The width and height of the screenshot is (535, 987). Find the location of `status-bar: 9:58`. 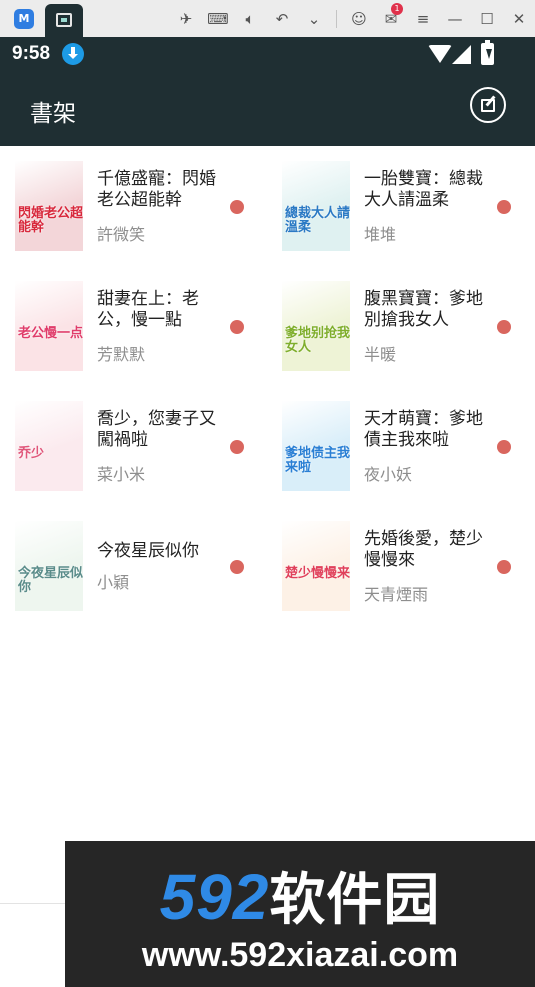

status-bar: 9:58 is located at coordinates (267, 54).